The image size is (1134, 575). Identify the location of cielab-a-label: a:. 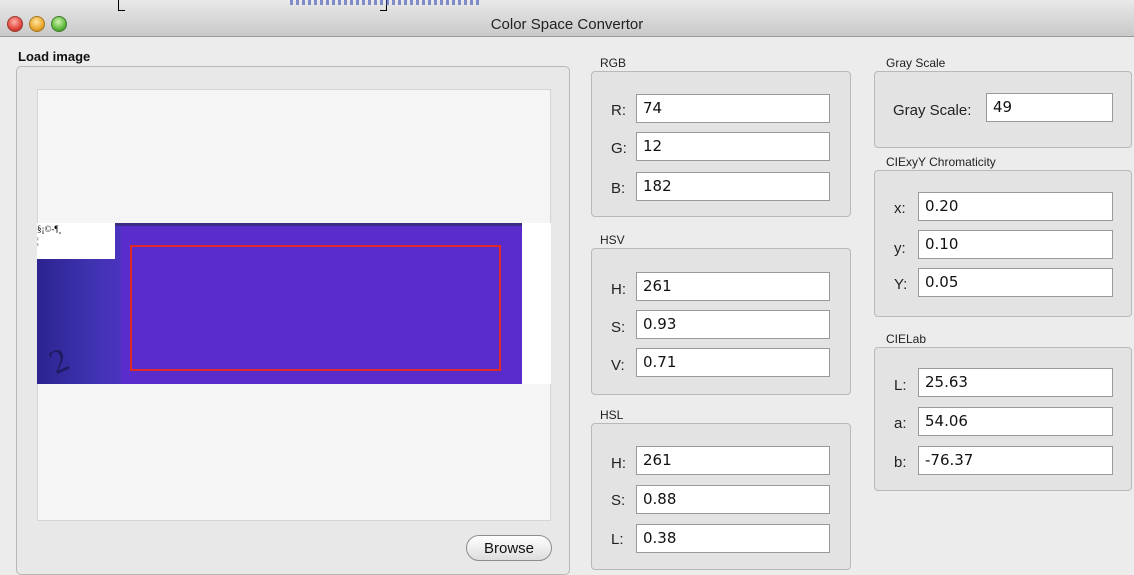
(900, 423).